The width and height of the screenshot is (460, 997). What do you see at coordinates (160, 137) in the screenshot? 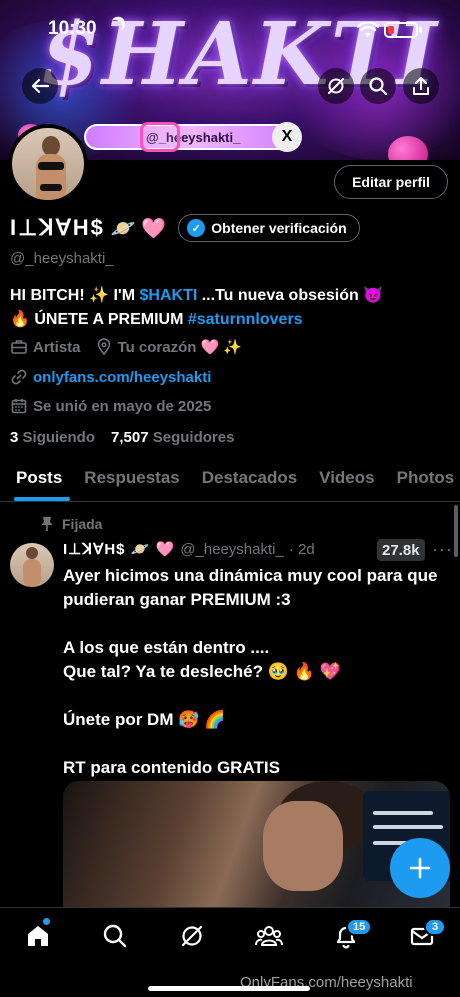
I see `instagram-icon` at bounding box center [160, 137].